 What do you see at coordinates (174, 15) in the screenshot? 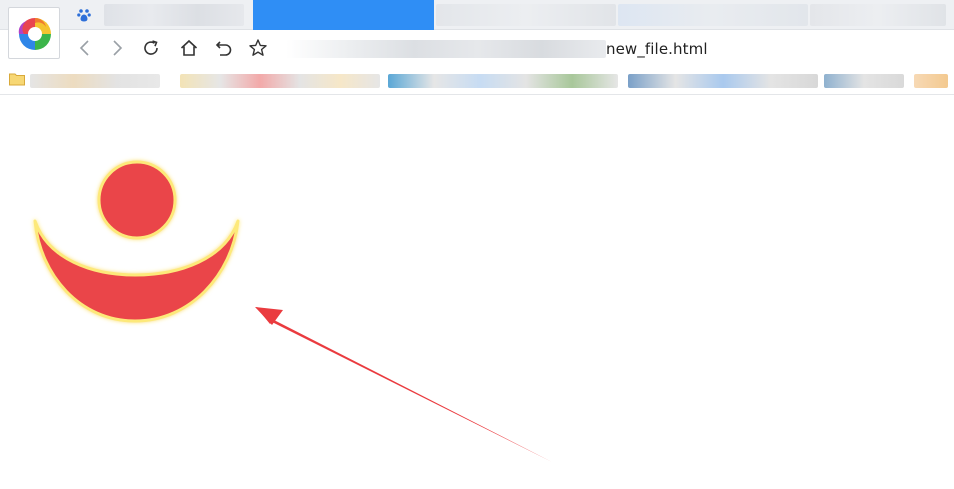
I see `tab-title-blurred` at bounding box center [174, 15].